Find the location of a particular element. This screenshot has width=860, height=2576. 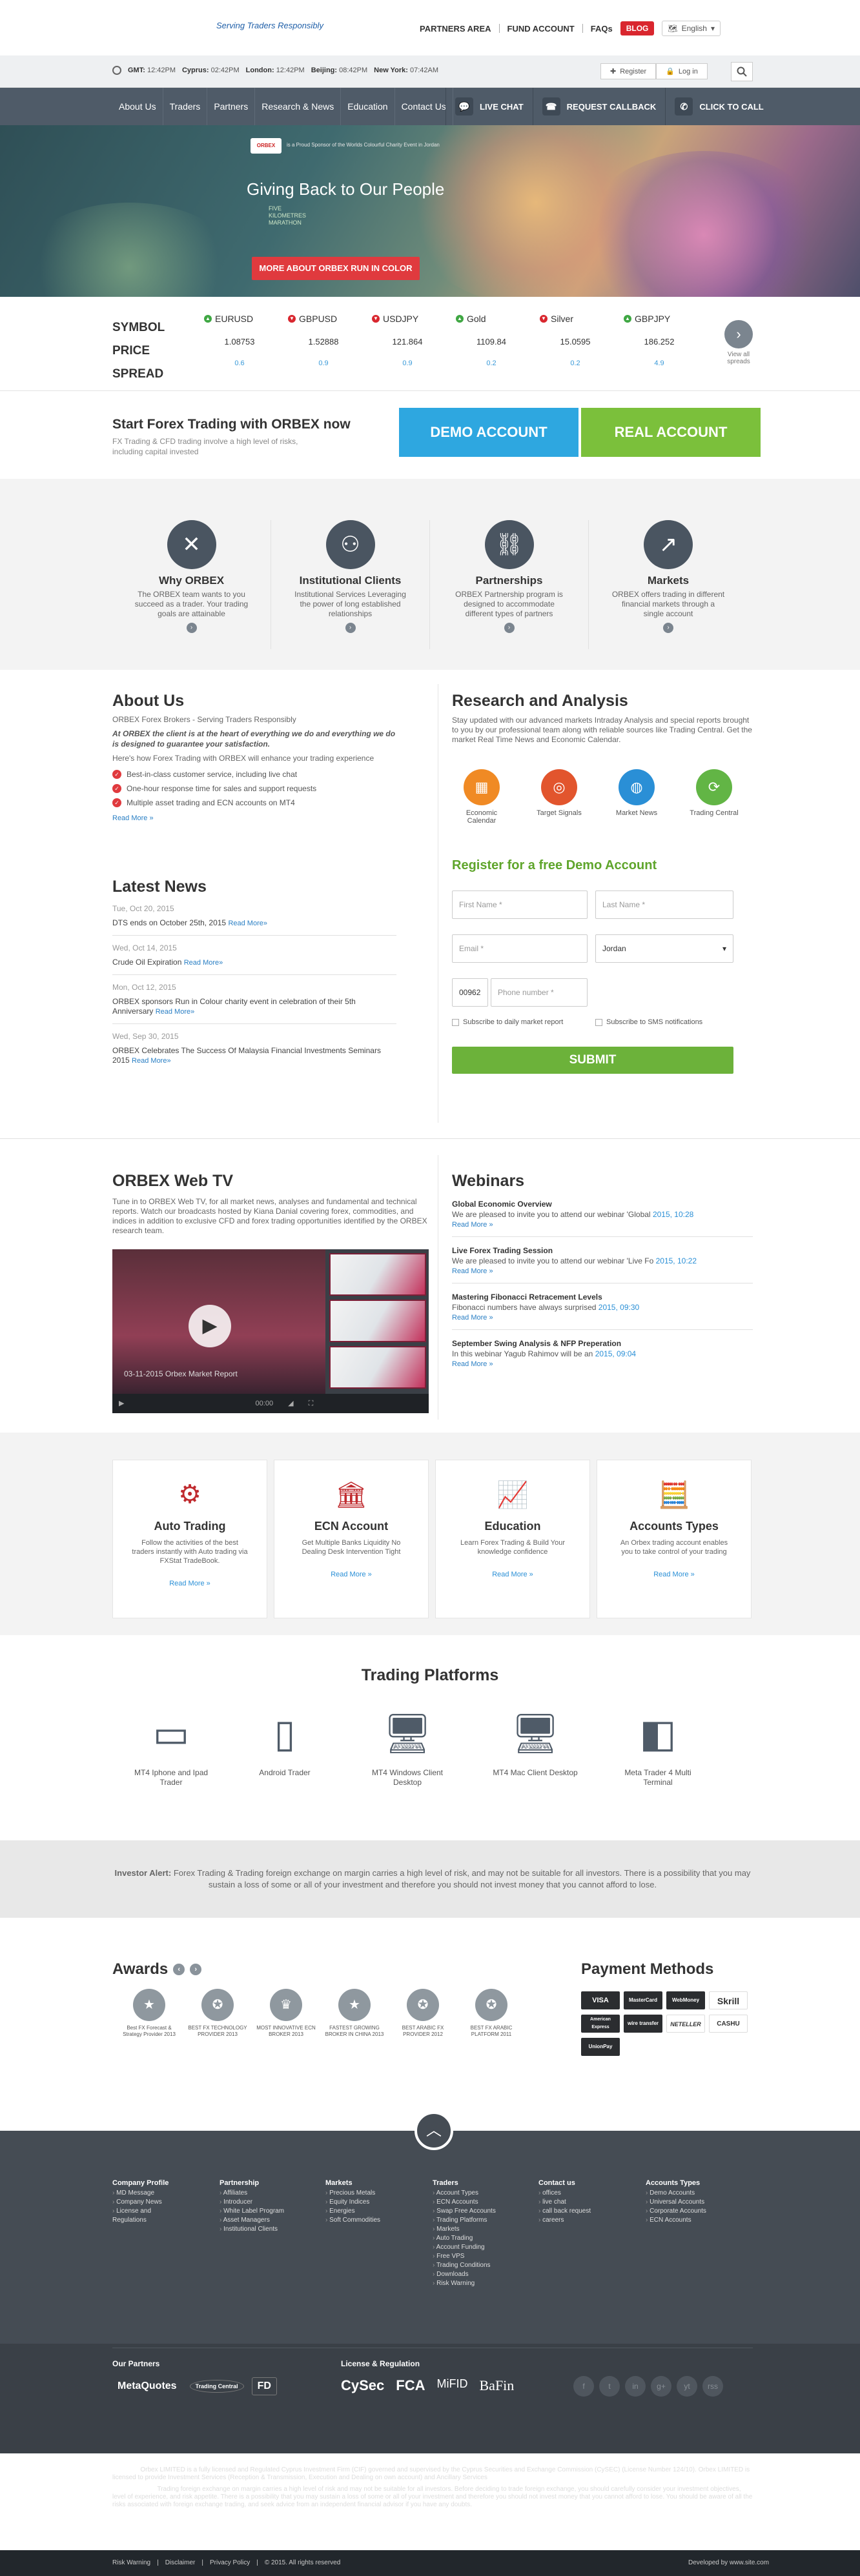

linkedin-icon: in is located at coordinates (635, 2386).